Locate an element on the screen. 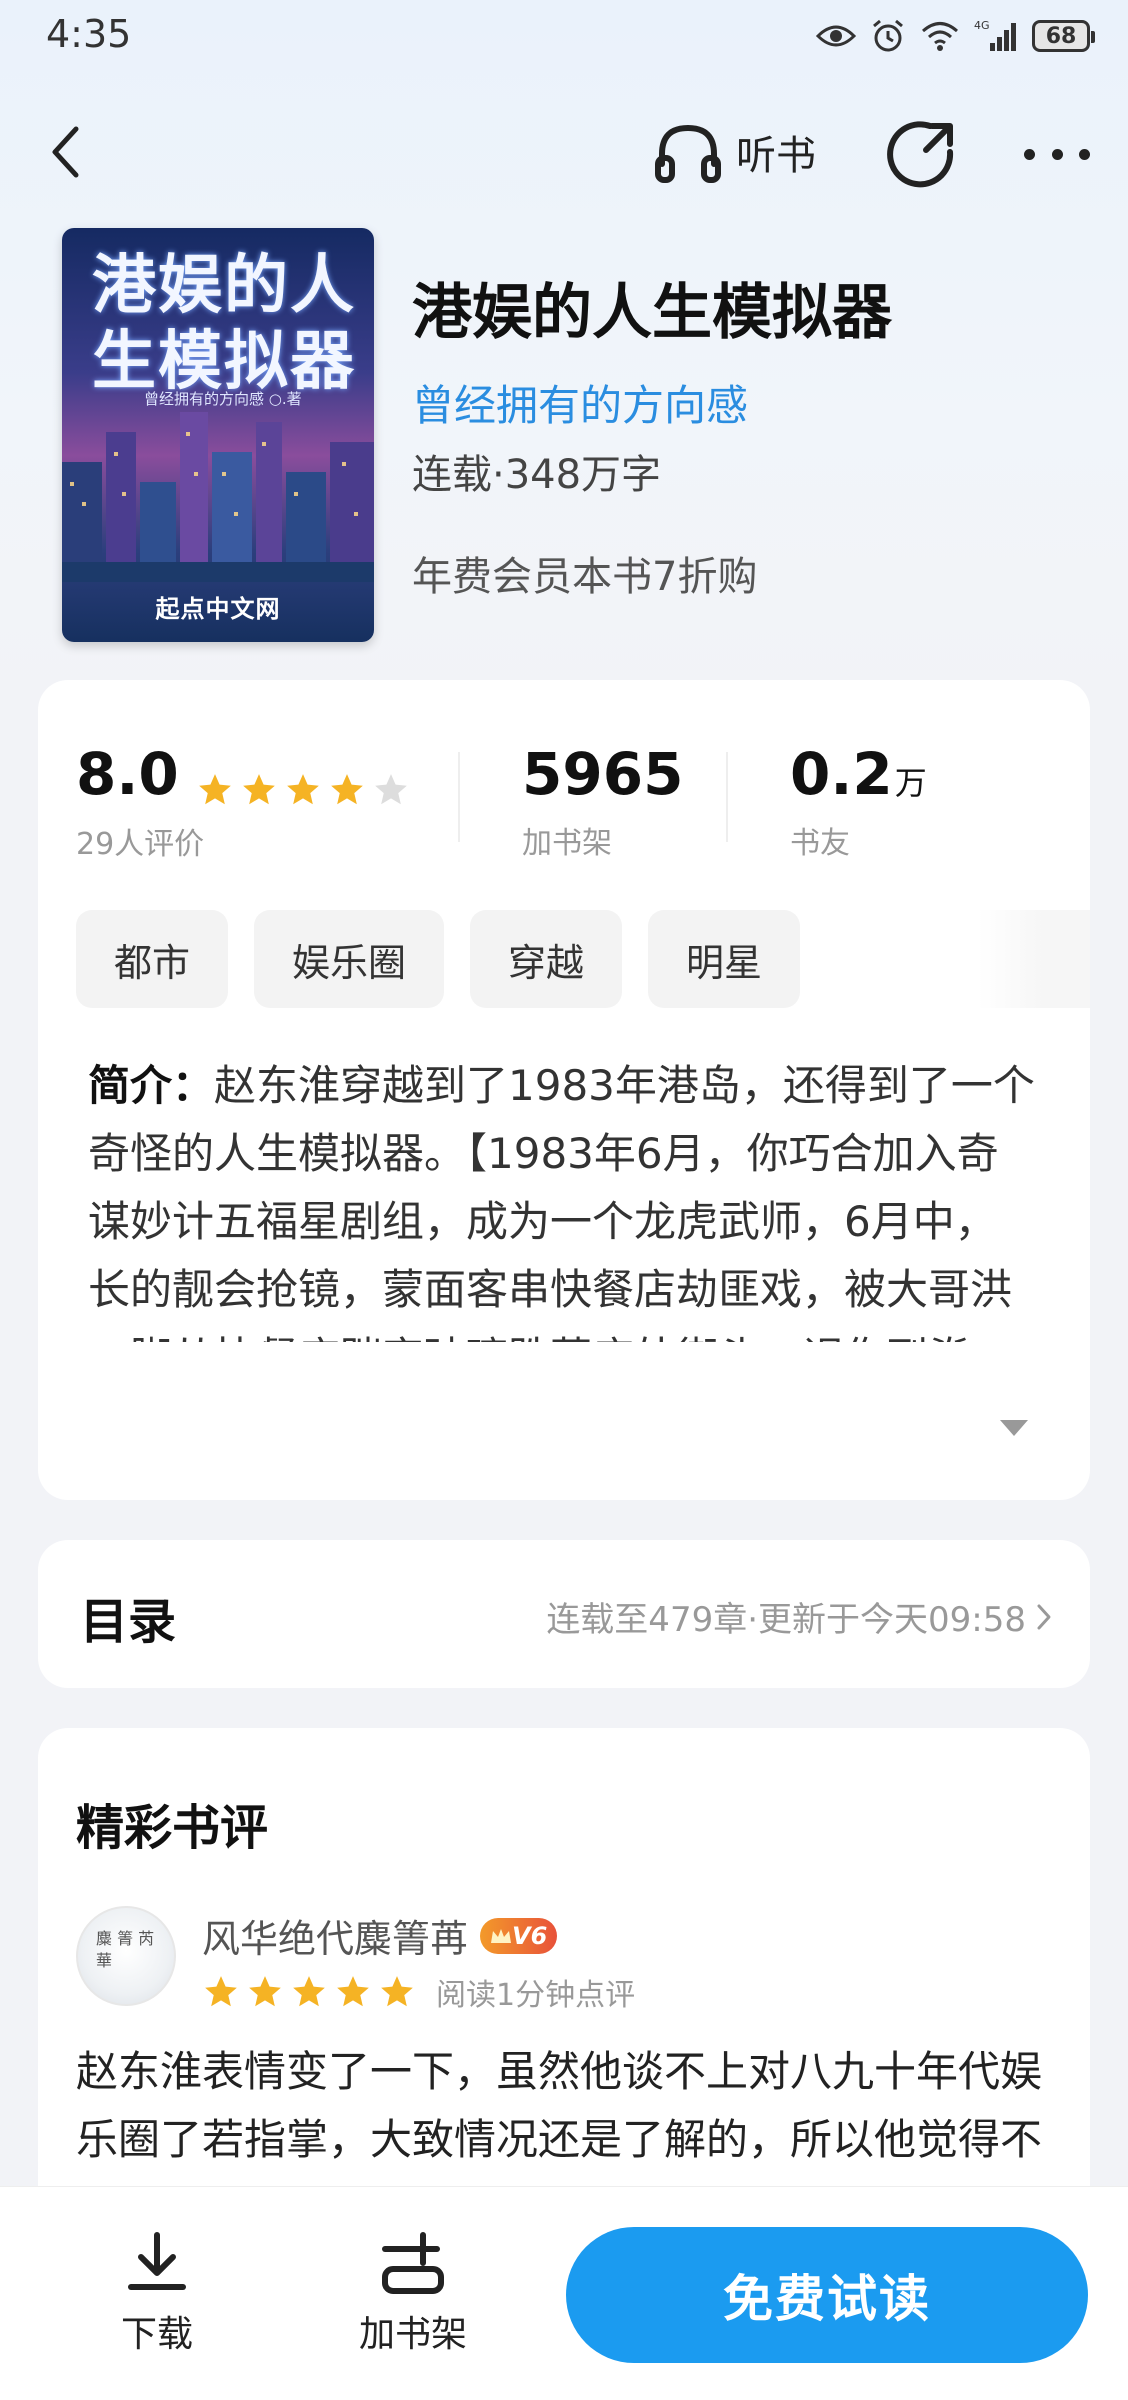 This screenshot has width=1128, height=2400. status-bar: 4:35 4G 68 is located at coordinates (564, 36).